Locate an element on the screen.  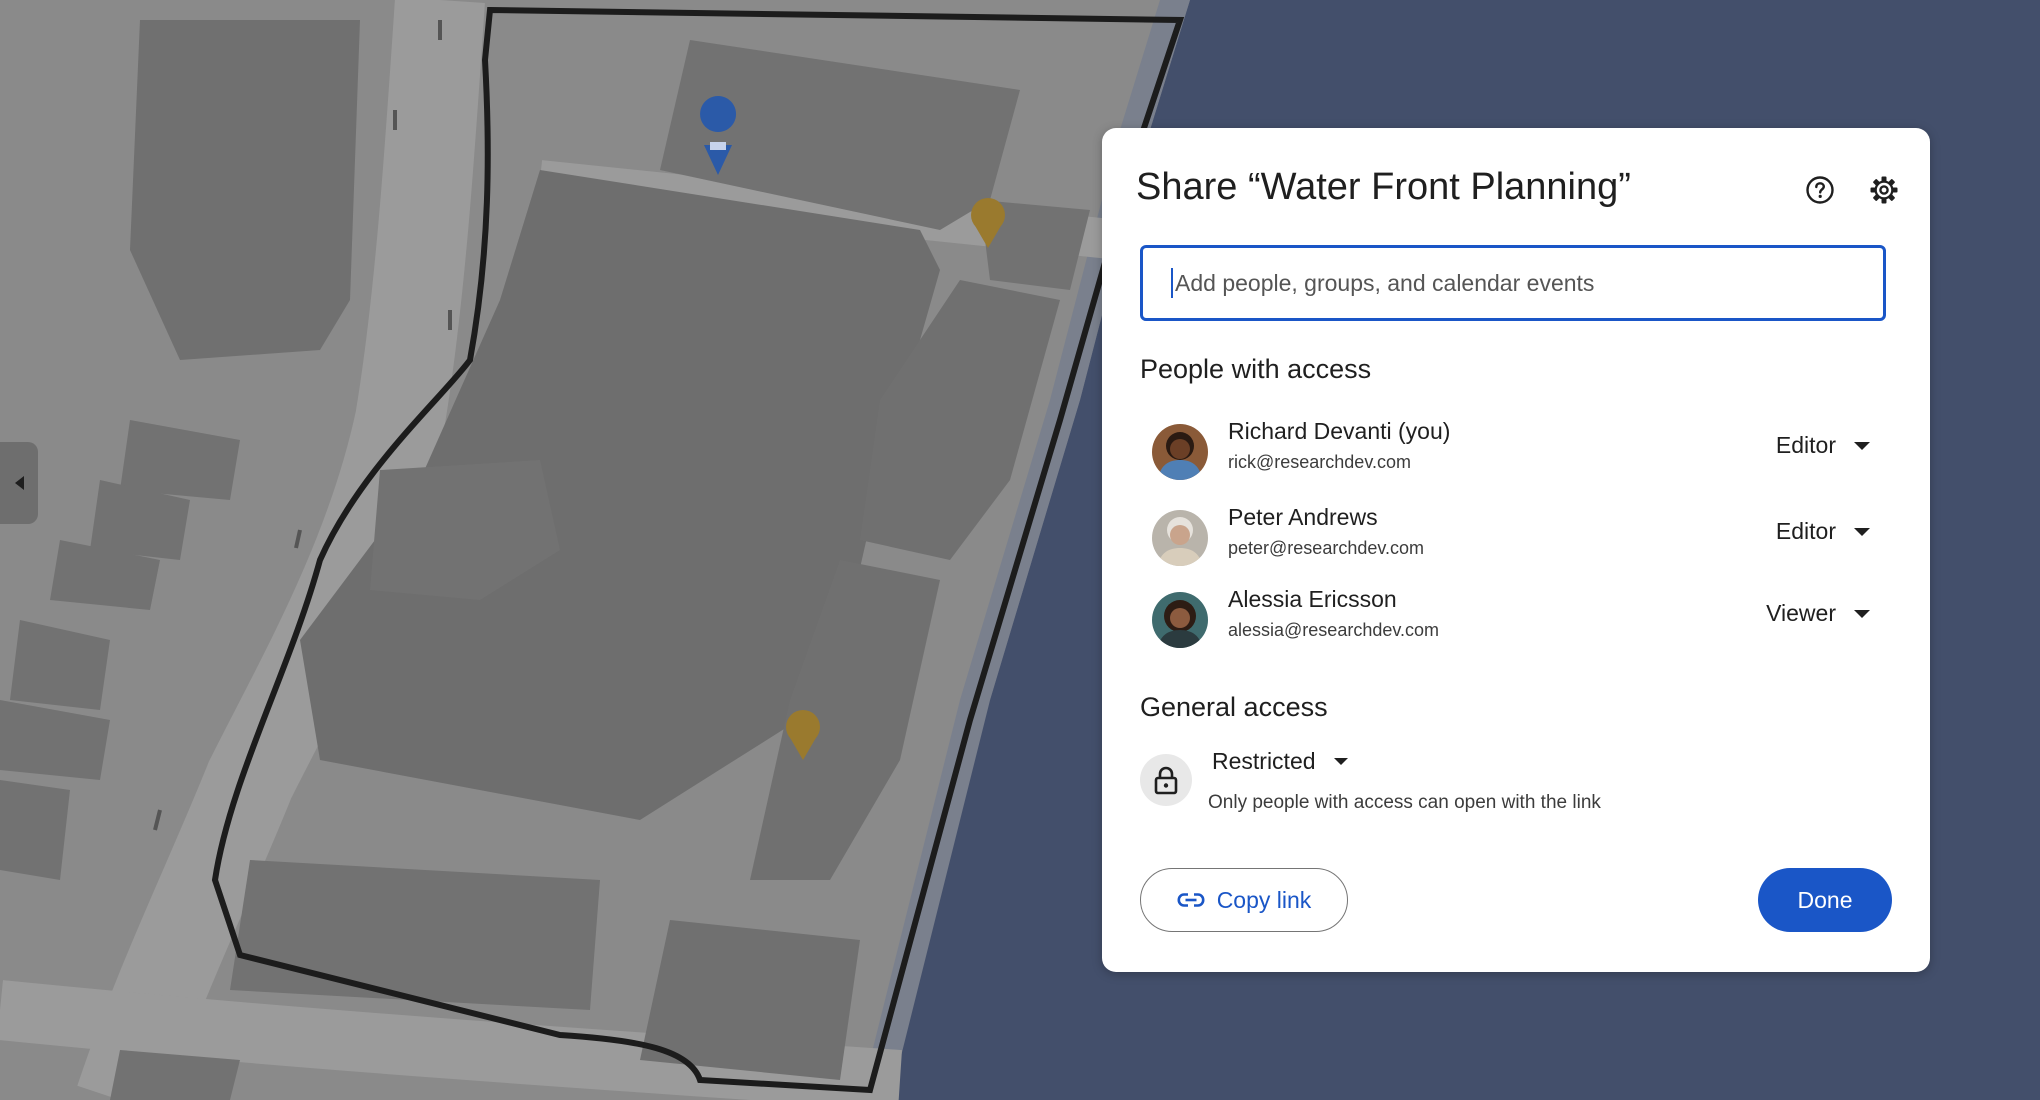
people-with-access-heading: People with access is located at coordinates (1256, 369).